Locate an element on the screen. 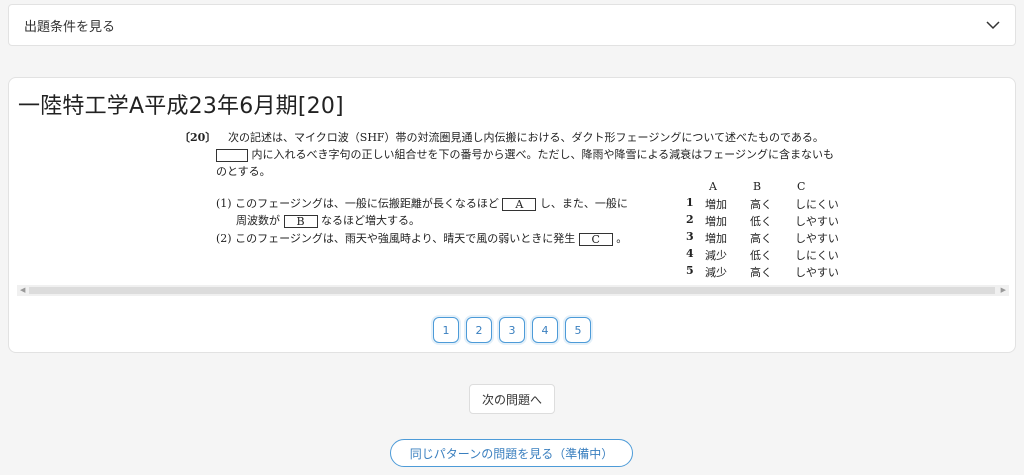 This screenshot has width=1024, height=475. scroll-right-arrow-icon: ▶ is located at coordinates (1003, 290).